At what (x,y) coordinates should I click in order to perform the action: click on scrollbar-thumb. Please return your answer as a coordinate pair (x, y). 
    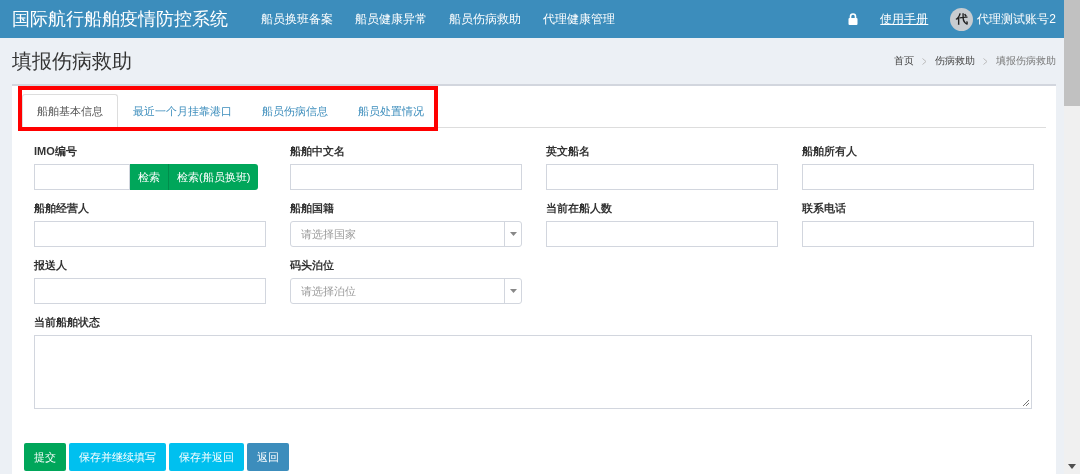
    Looking at the image, I should click on (1072, 53).